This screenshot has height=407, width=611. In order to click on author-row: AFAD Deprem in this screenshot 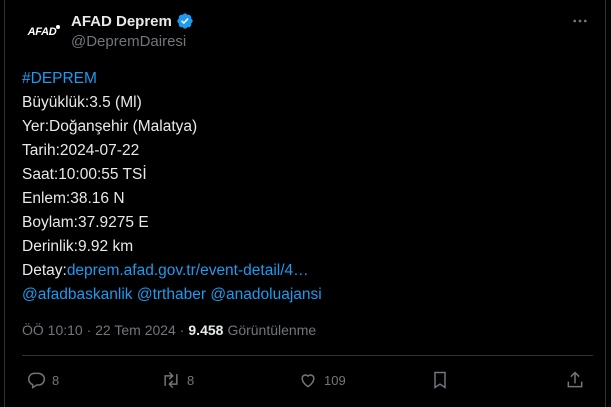, I will do `click(132, 21)`.